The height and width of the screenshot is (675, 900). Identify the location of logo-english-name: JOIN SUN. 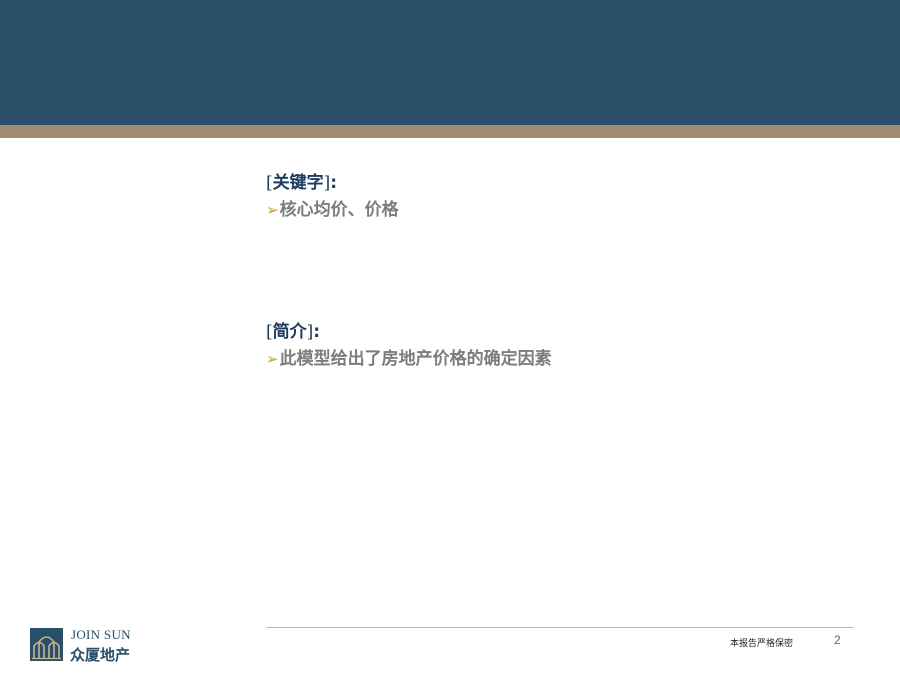
(101, 634).